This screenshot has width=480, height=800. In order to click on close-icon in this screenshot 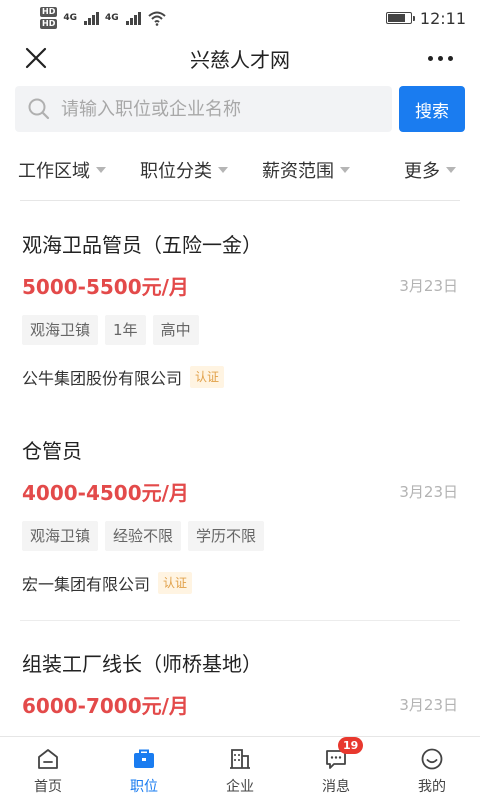, I will do `click(36, 58)`.